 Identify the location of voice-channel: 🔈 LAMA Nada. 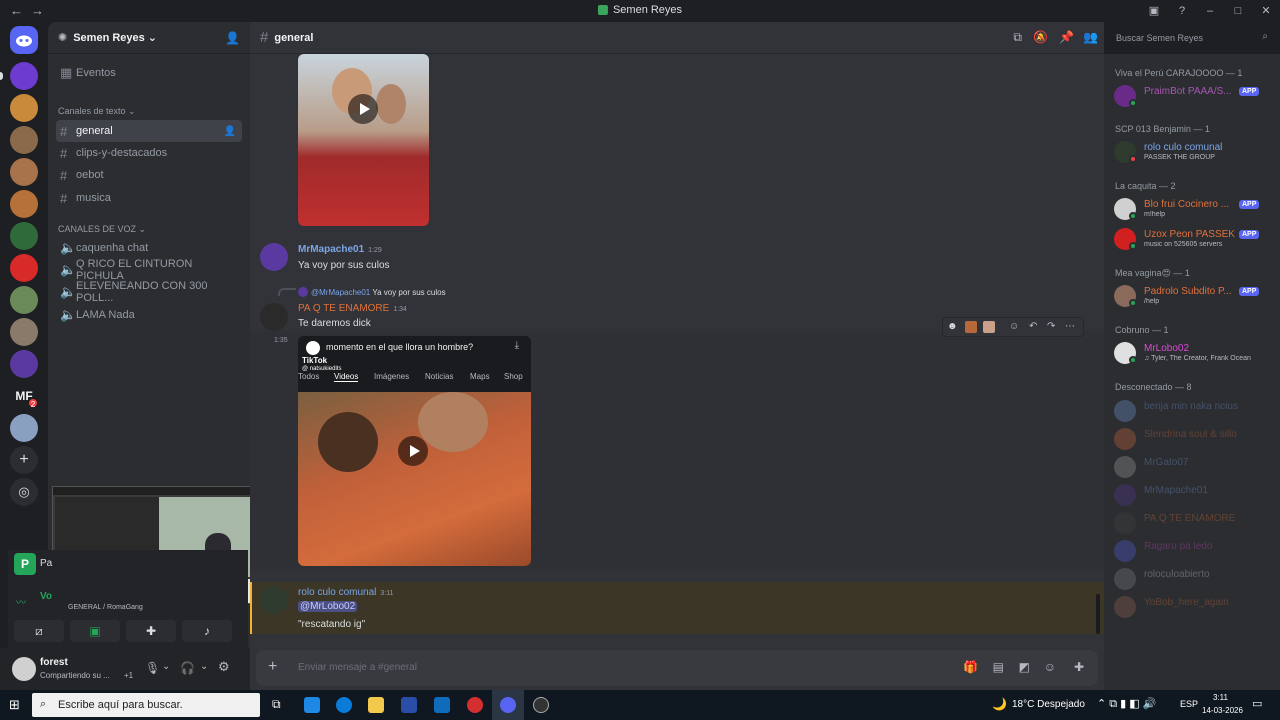
(149, 315).